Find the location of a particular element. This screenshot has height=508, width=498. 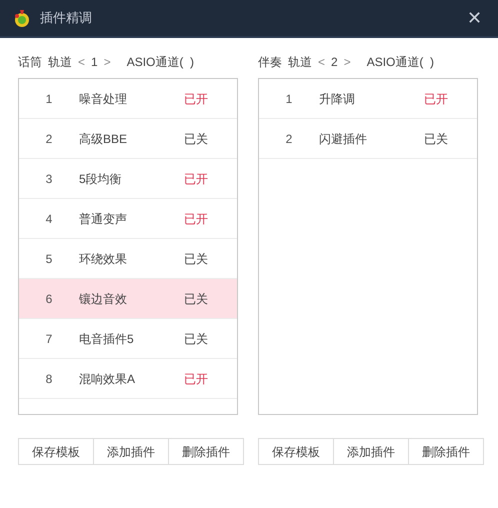

plugin-name: 混响效果A is located at coordinates (107, 379).